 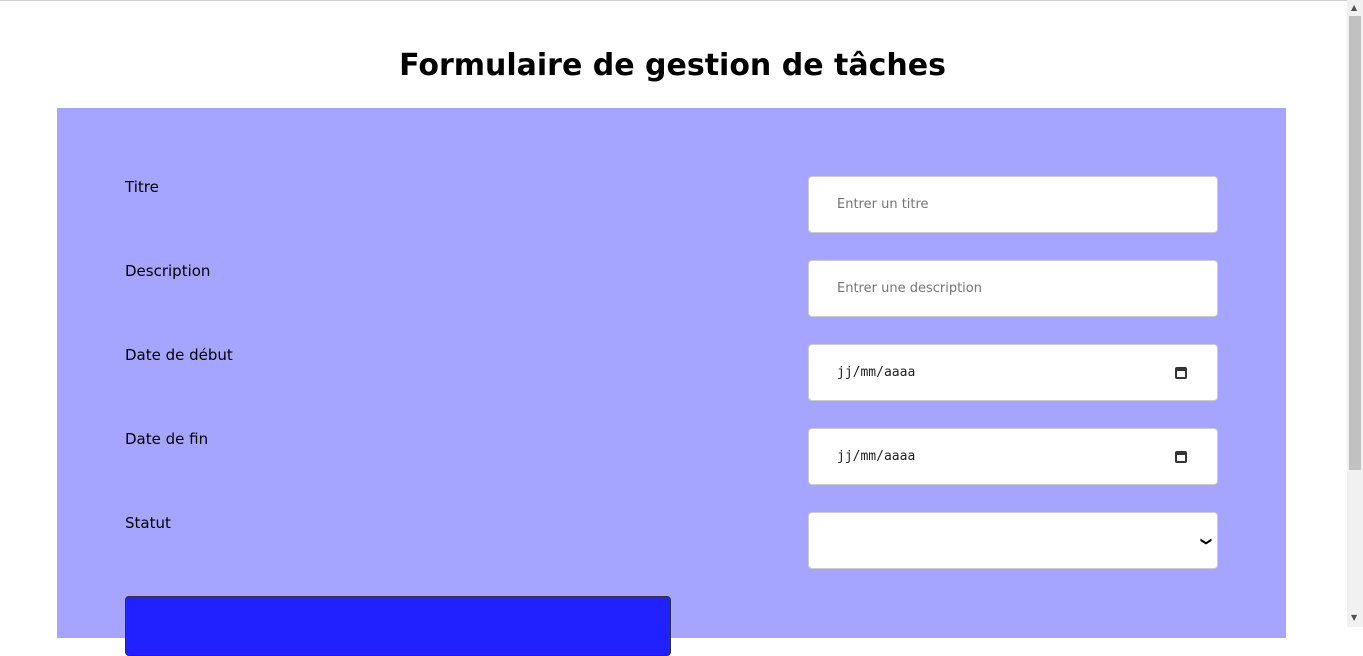 I want to click on status-select: ❯, so click(x=1013, y=540).